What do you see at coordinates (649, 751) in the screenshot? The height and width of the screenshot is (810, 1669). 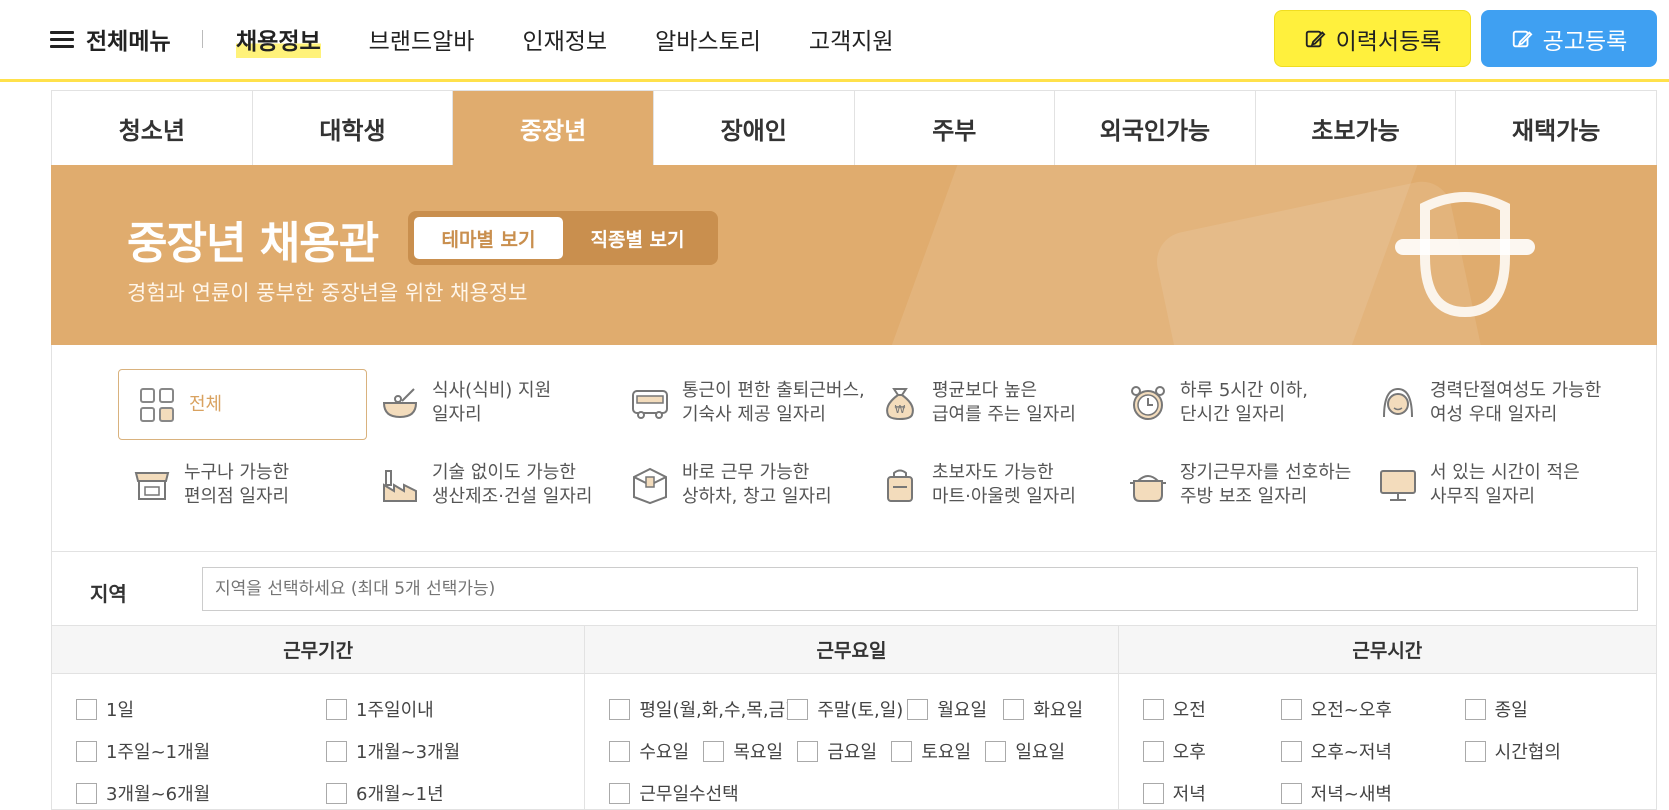 I see `checkbox-day: 수요일` at bounding box center [649, 751].